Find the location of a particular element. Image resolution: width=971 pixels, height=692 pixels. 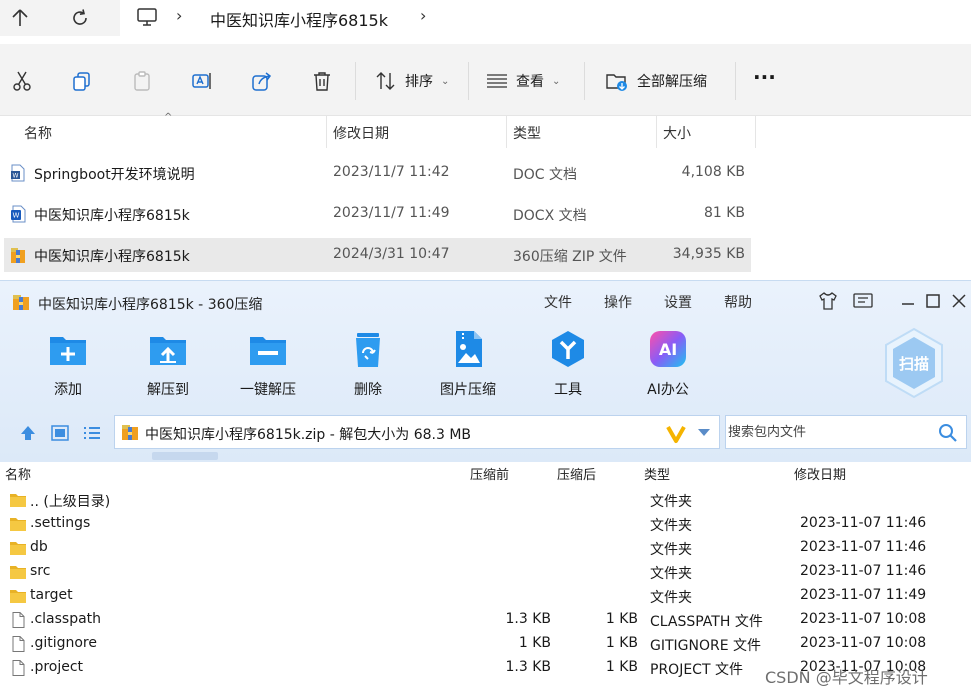

archive-item-modified: 2023-11-07 10:08 is located at coordinates (863, 619).